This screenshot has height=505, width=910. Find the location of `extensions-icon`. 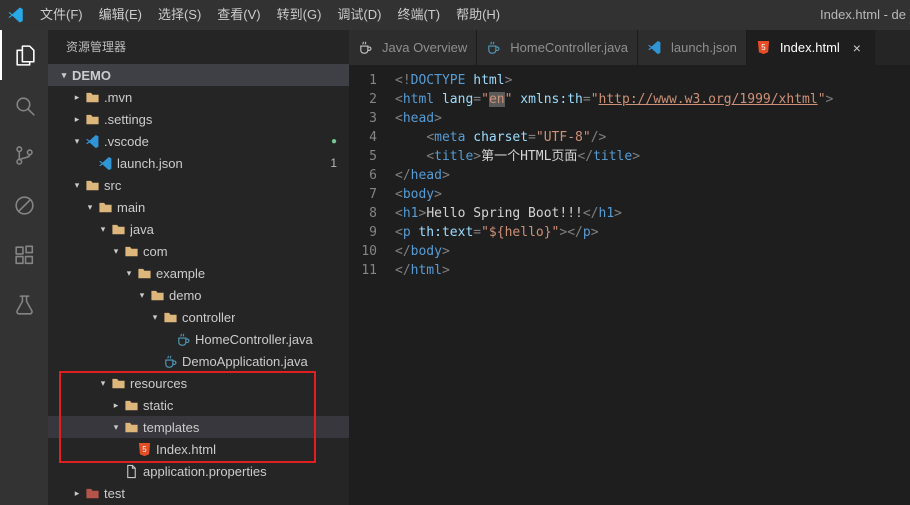

extensions-icon is located at coordinates (23, 254).